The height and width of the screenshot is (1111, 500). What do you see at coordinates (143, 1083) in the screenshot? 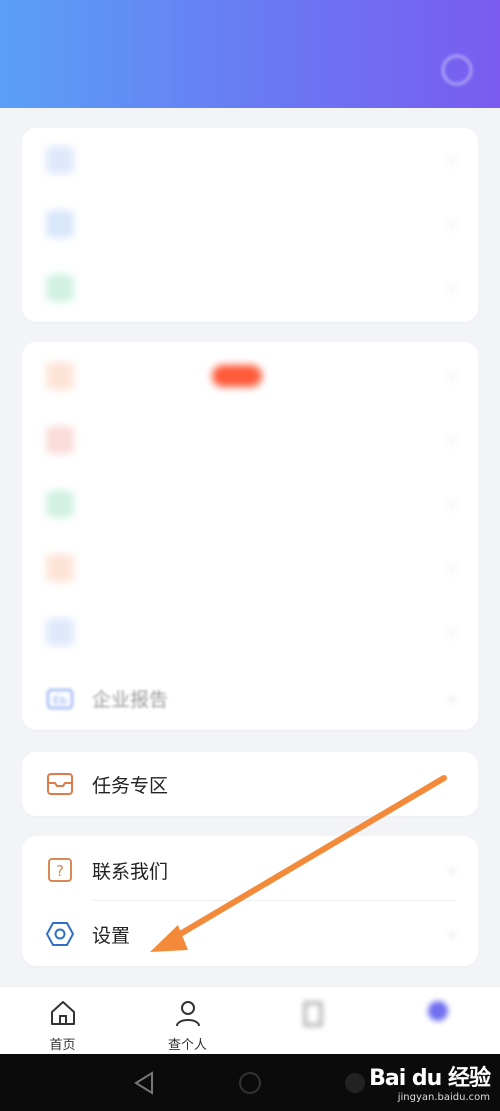
I see `back-icon` at bounding box center [143, 1083].